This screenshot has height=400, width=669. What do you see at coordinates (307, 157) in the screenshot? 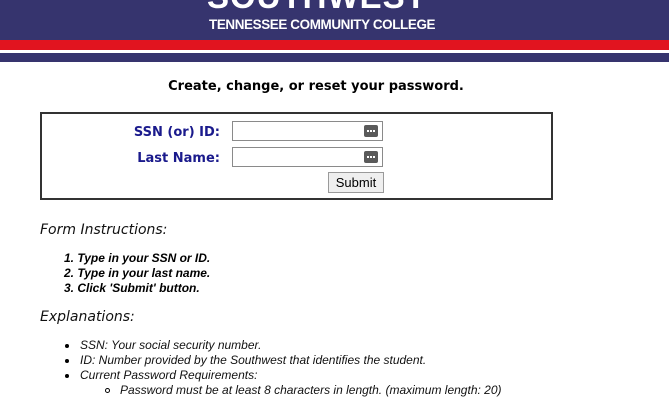
I see `lastname-input` at bounding box center [307, 157].